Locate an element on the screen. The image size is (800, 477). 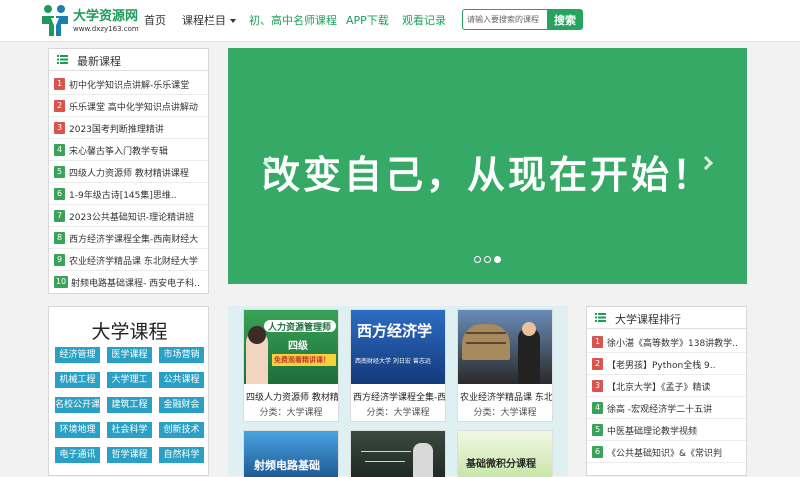
list-item-label: 初中化学知识点讲解-乐乐课堂 is located at coordinates (129, 86).